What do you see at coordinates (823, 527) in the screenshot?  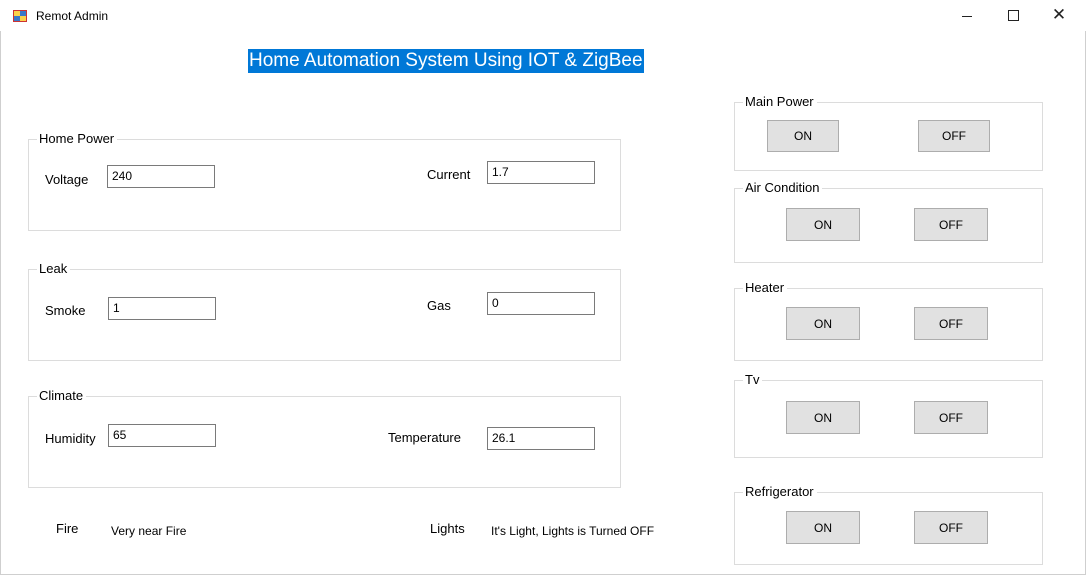 I see `refrigerator-on-button: ON` at bounding box center [823, 527].